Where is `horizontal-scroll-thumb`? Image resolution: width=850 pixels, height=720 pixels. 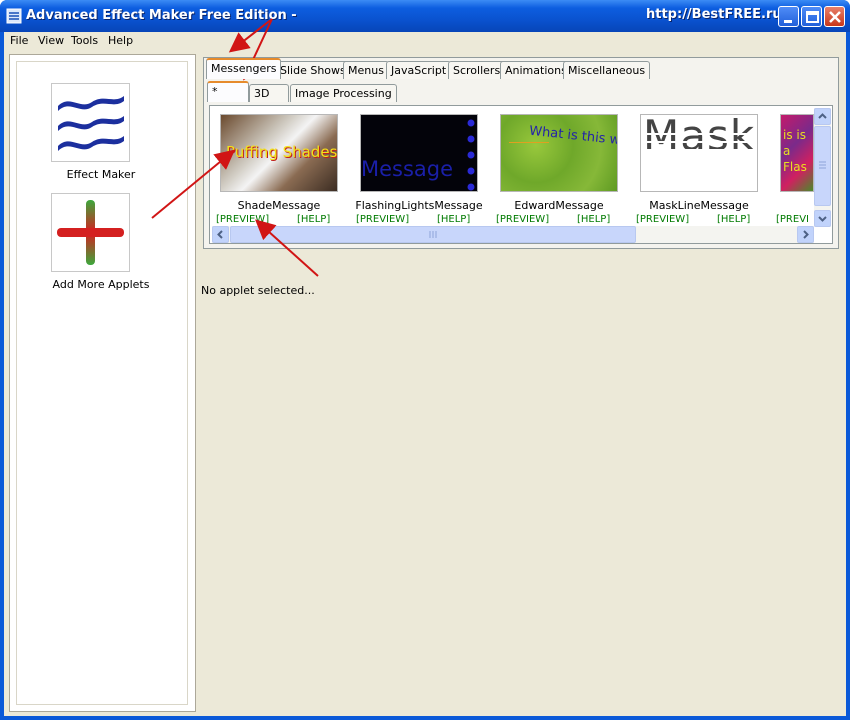
horizontal-scroll-thumb is located at coordinates (433, 234).